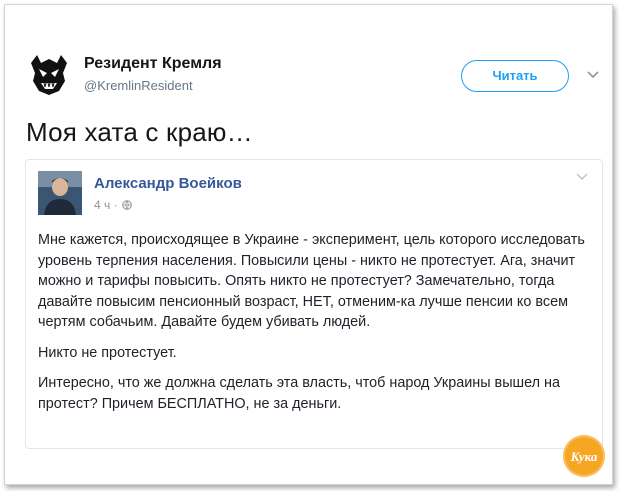 The height and width of the screenshot is (491, 620). I want to click on watermark-logo: Кука, so click(584, 456).